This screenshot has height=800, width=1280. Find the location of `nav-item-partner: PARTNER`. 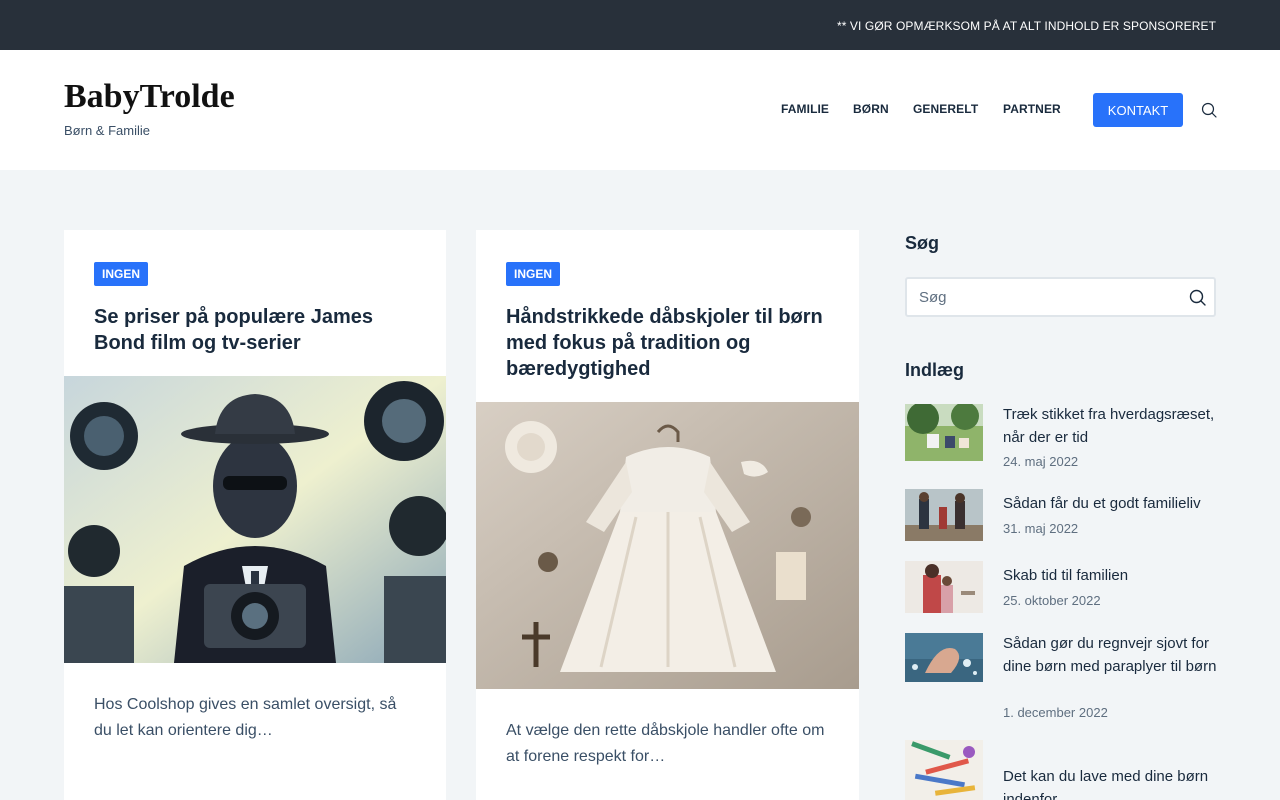

nav-item-partner: PARTNER is located at coordinates (1032, 110).